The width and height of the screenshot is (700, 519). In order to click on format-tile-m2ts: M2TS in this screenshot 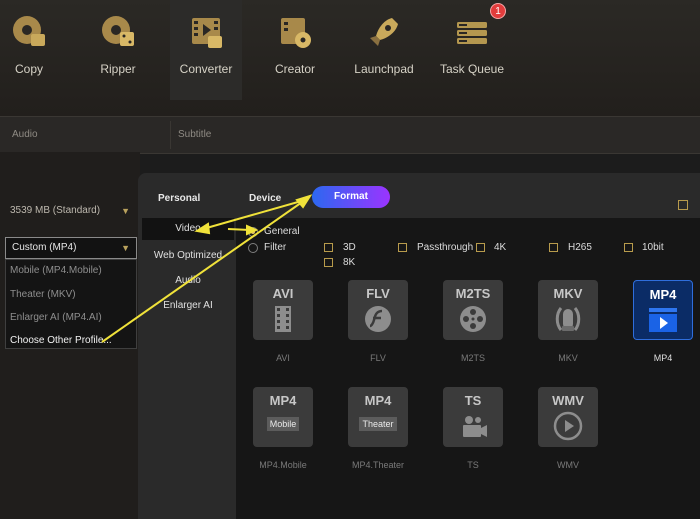, I will do `click(473, 310)`.